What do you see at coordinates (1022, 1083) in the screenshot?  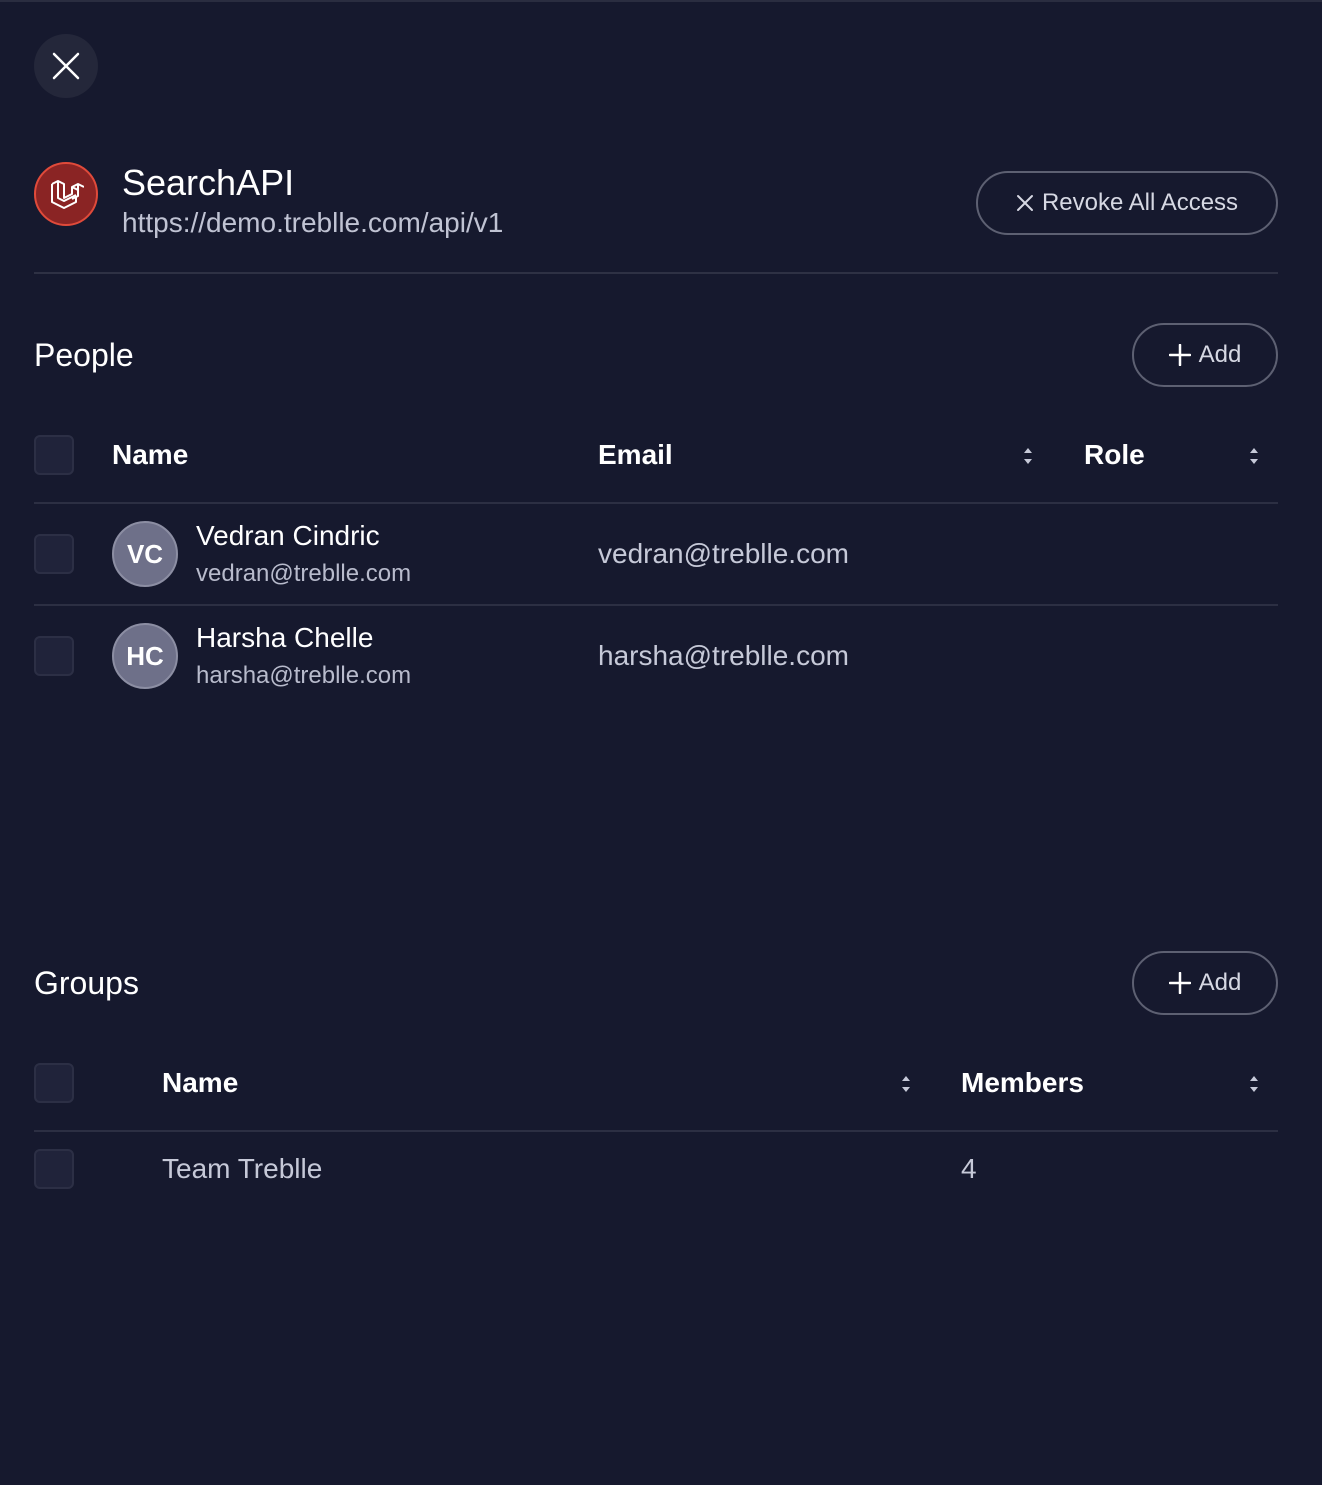 I see `groups-col-members: Members` at bounding box center [1022, 1083].